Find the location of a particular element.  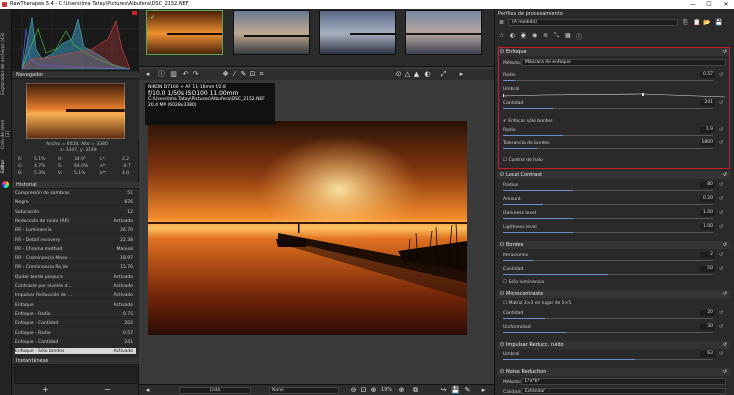

local-contrast-header: ⏻ Local Contrast ↺ is located at coordinates (613, 175).